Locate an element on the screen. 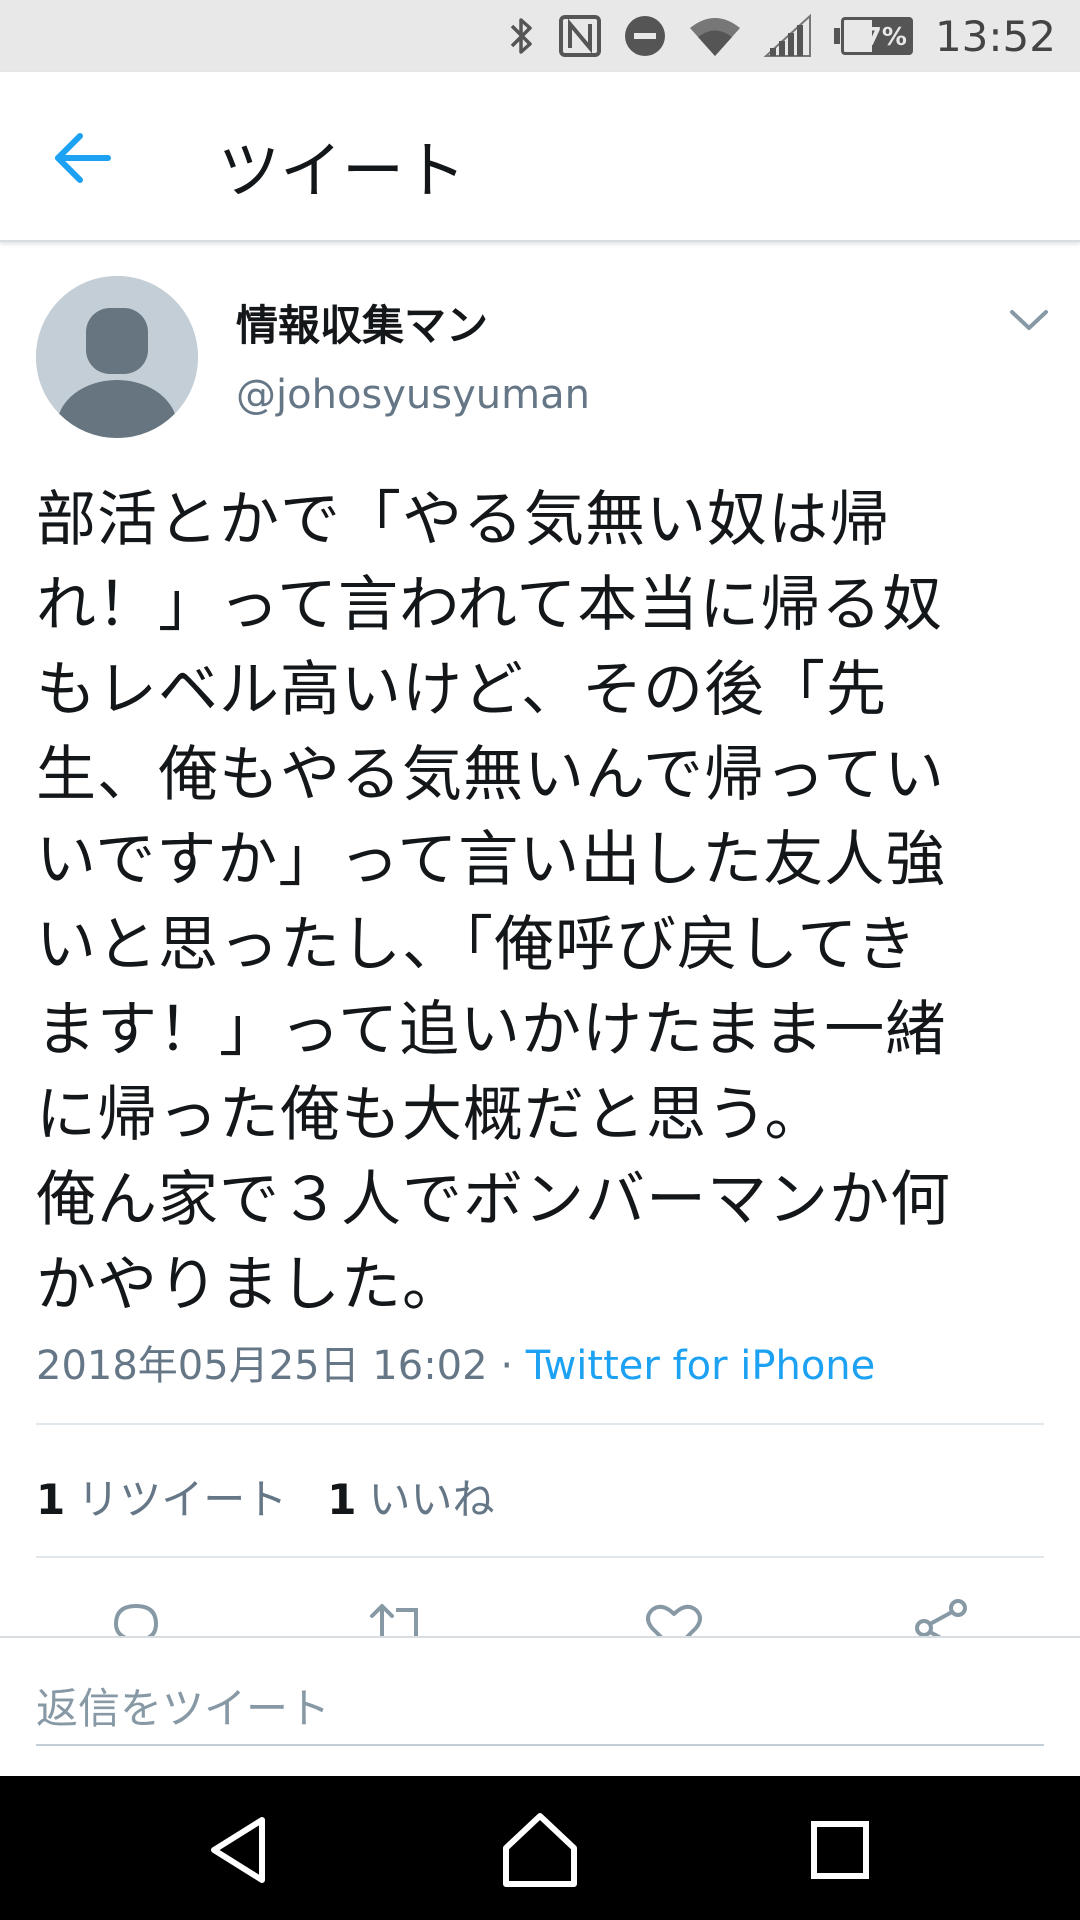 Image resolution: width=1080 pixels, height=1920 pixels. retweet-count: 1 is located at coordinates (51, 1499).